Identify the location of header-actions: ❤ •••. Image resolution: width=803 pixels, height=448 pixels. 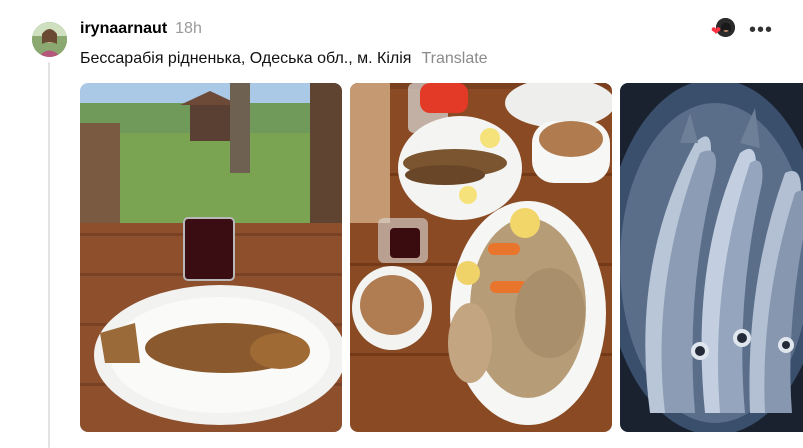
(742, 30).